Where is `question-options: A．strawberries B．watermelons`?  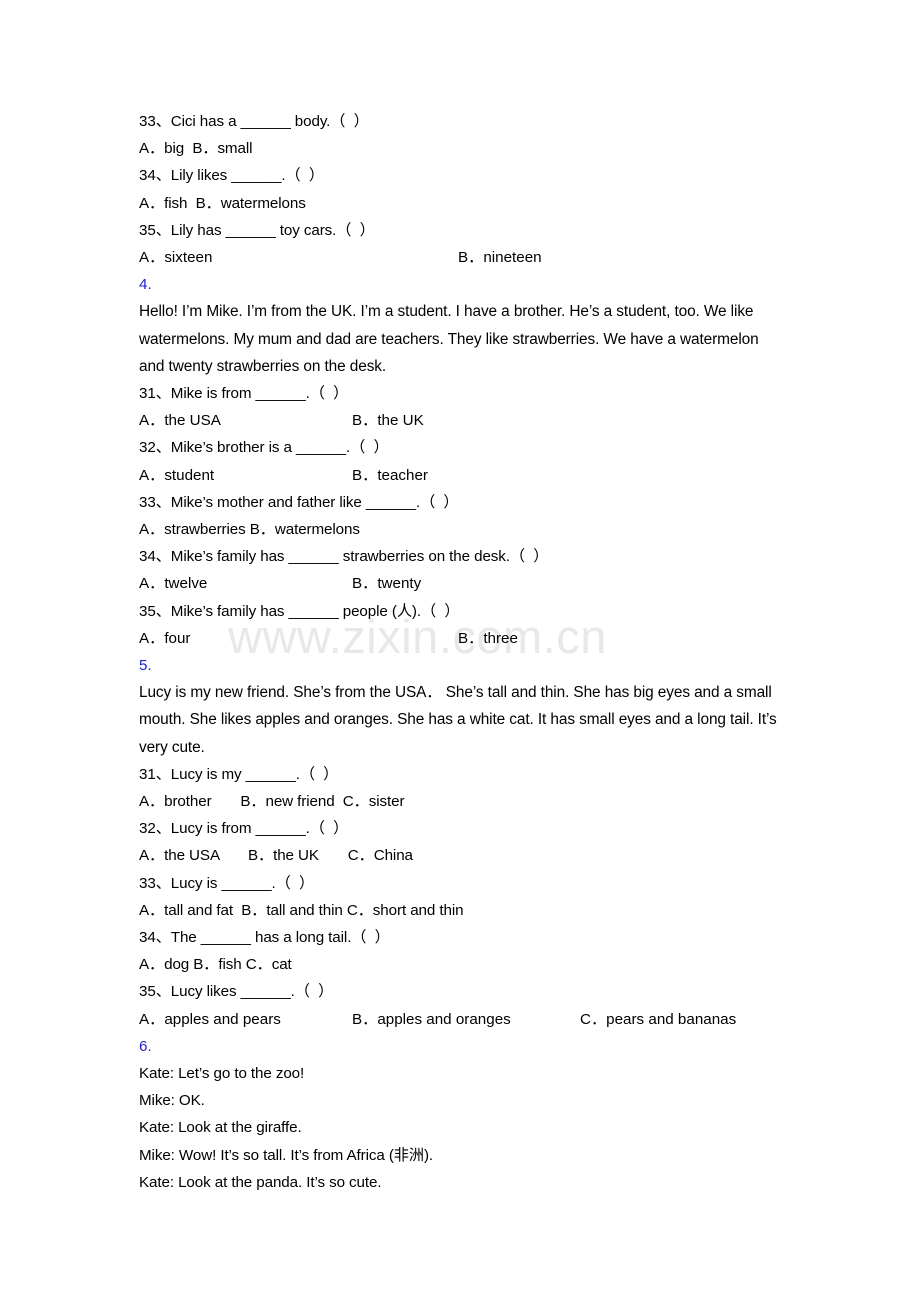
question-options: A．strawberries B．watermelons is located at coordinates (249, 529).